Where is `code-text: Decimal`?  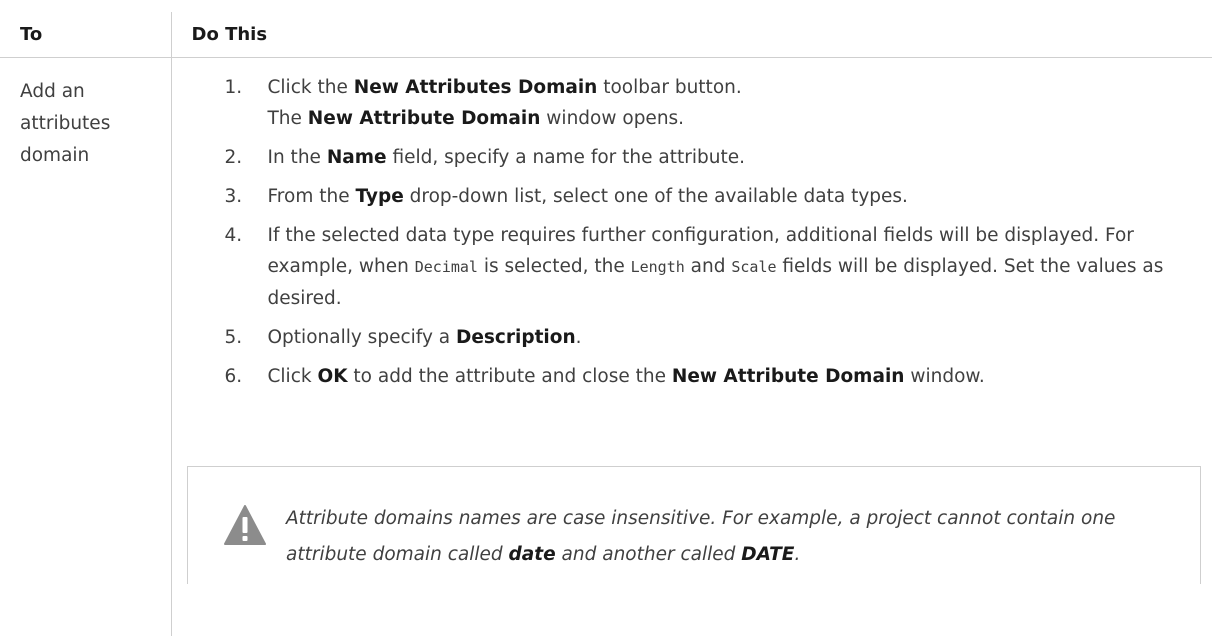 code-text: Decimal is located at coordinates (446, 267).